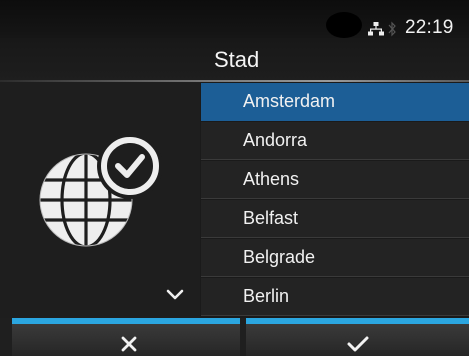 The height and width of the screenshot is (356, 469). I want to click on city-label: Athens, so click(271, 179).